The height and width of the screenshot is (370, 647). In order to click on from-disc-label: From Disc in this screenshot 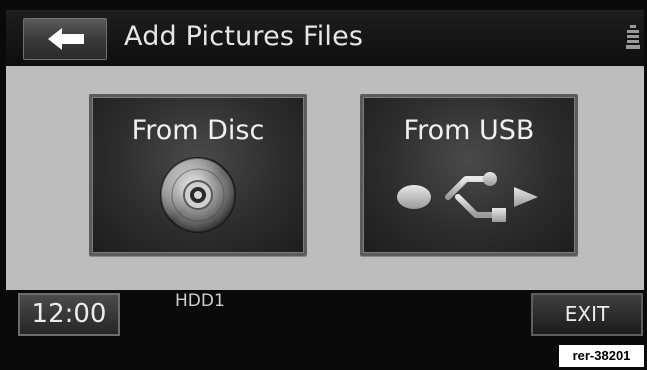, I will do `click(198, 130)`.